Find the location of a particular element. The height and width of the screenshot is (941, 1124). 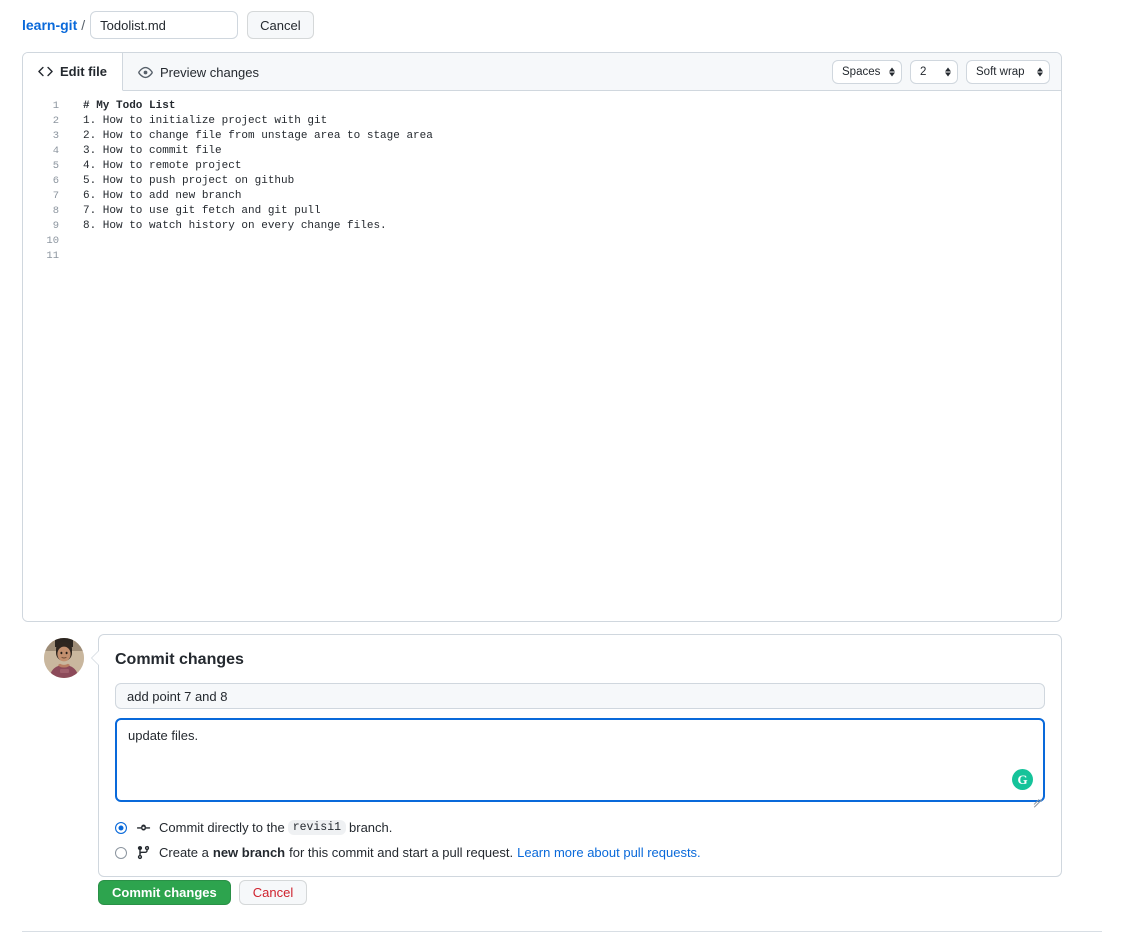

commit-title: Commit changes is located at coordinates (179, 659).